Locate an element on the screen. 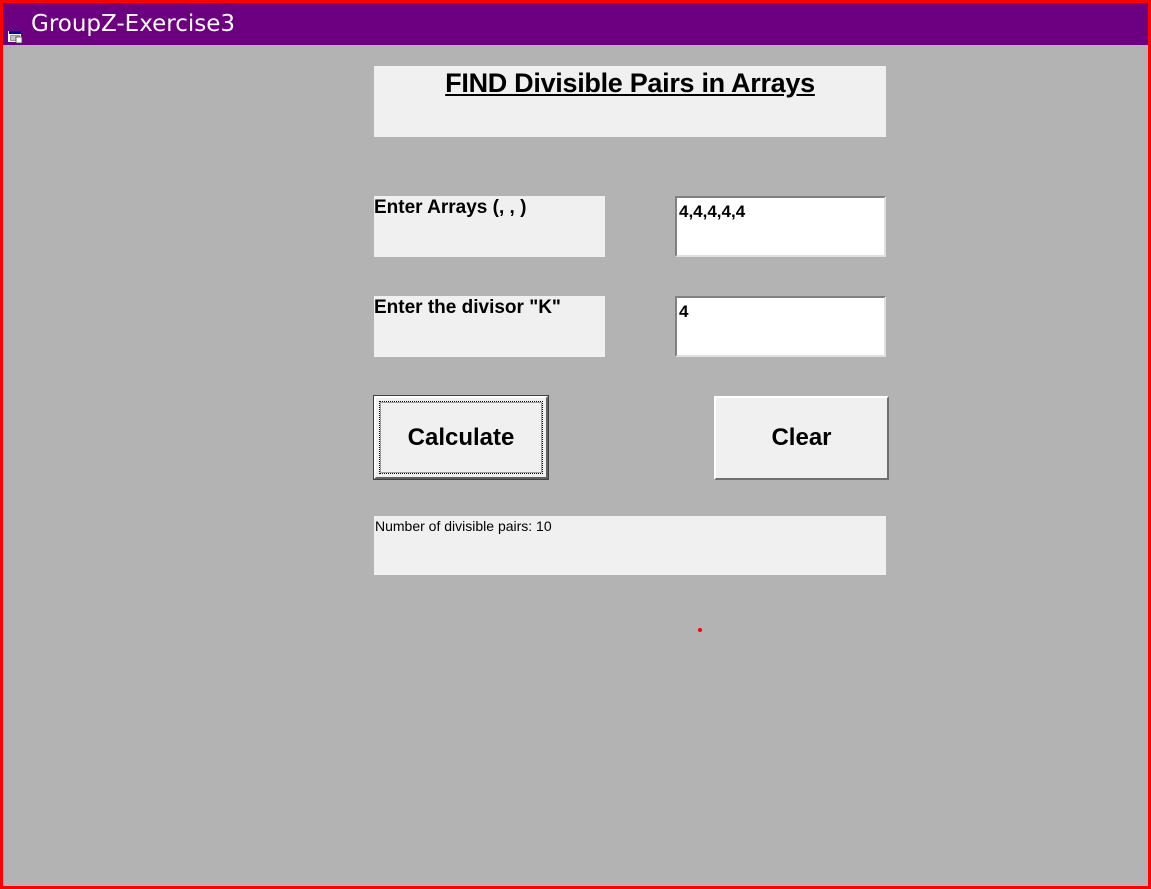 This screenshot has height=889, width=1151. arrays-label: Enter Arrays (, , ) is located at coordinates (489, 226).